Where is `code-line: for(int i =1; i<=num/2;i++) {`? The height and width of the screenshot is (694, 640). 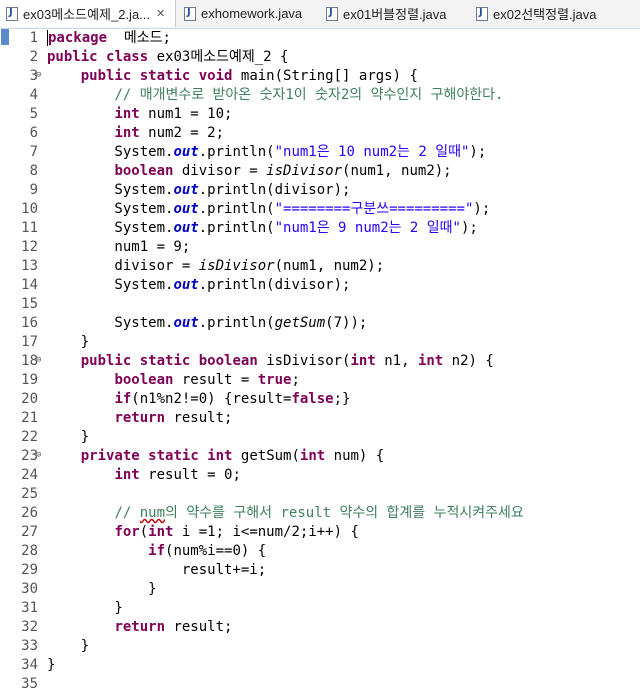
code-line: for(int i =1; i<=num/2;i++) { is located at coordinates (202, 532).